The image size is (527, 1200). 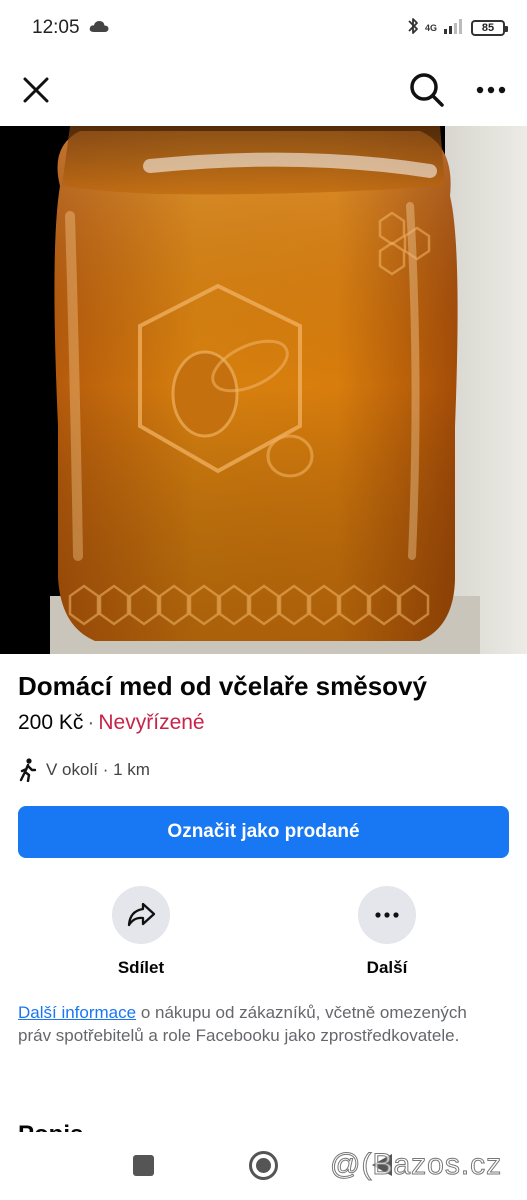 I want to click on share-action: Sdílet, so click(x=141, y=932).